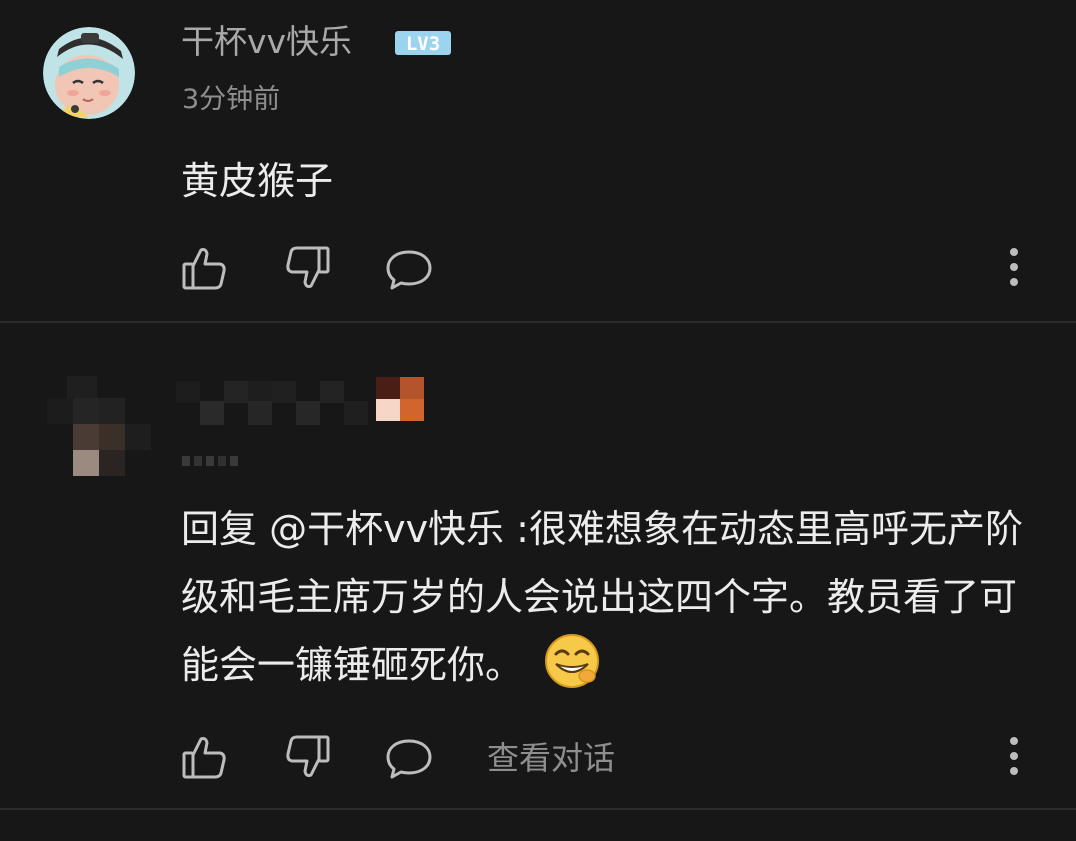 This screenshot has height=841, width=1076. Describe the element at coordinates (311, 401) in the screenshot. I see `username` at that location.